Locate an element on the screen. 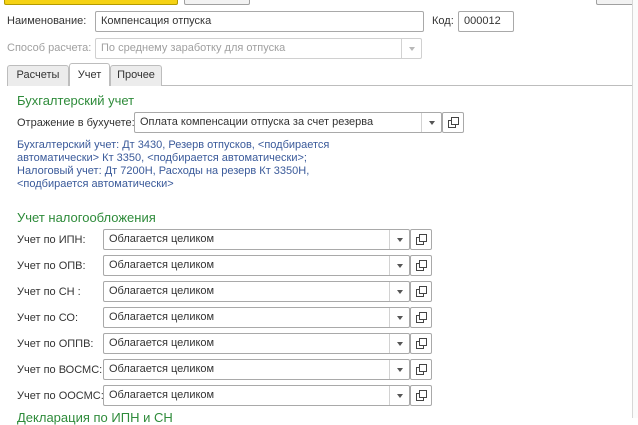 The height and width of the screenshot is (425, 638). tax-ipn-open-button is located at coordinates (421, 239).